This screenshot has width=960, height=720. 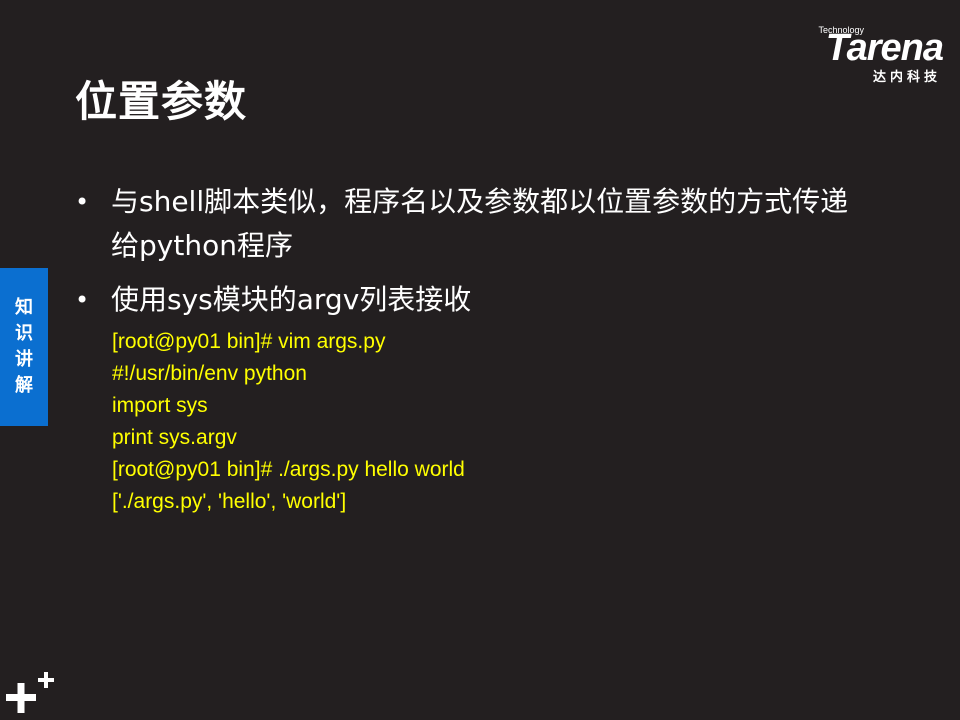 I want to click on slide-title: 位置参数, so click(x=161, y=101).